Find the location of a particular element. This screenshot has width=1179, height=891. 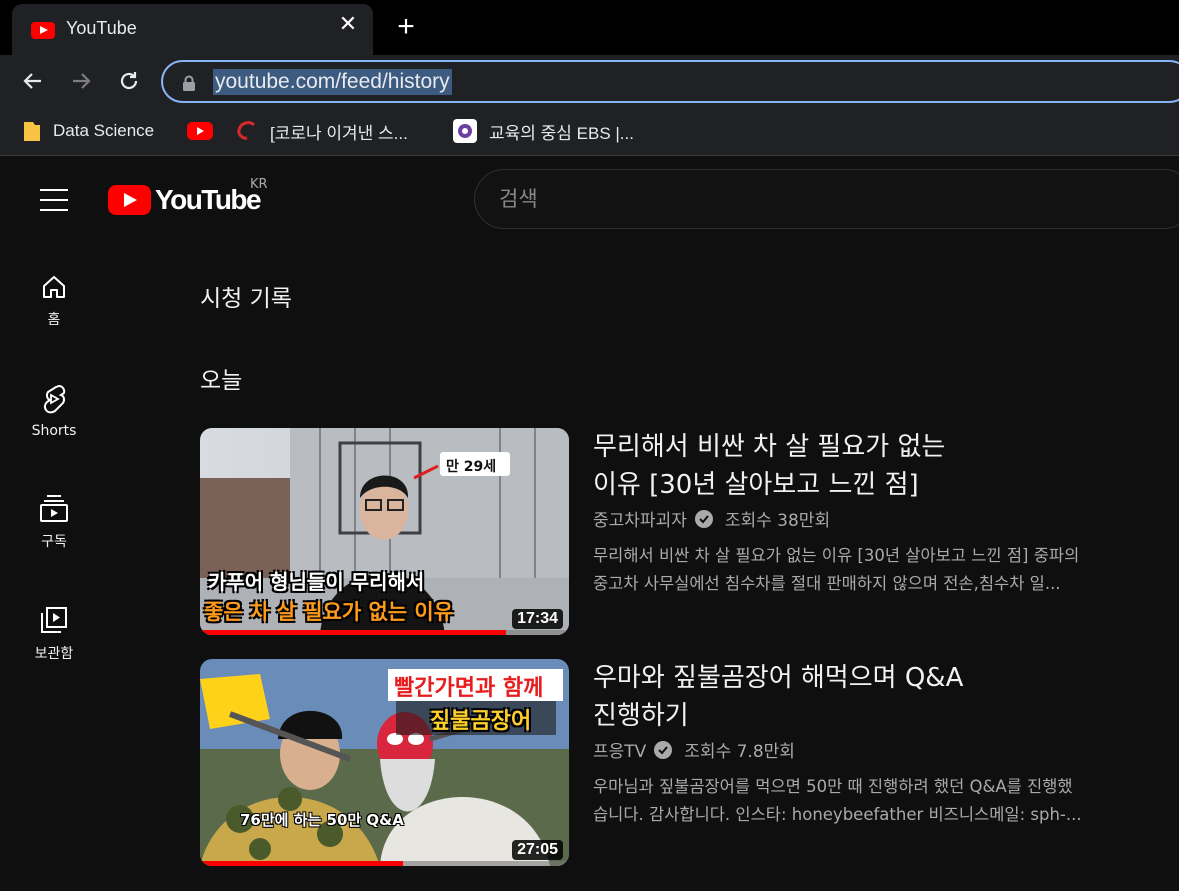

search-input is located at coordinates (824, 199).